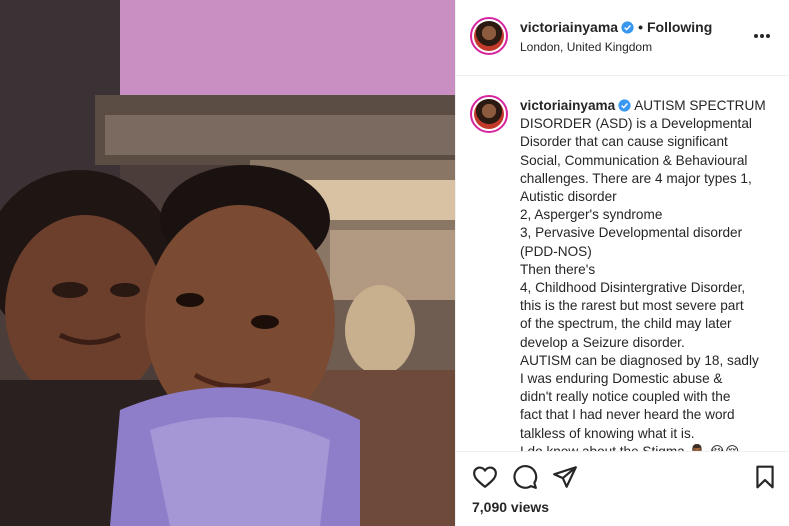 This screenshot has height=526, width=789. What do you see at coordinates (569, 27) in the screenshot?
I see `username-link: victoriainyama` at bounding box center [569, 27].